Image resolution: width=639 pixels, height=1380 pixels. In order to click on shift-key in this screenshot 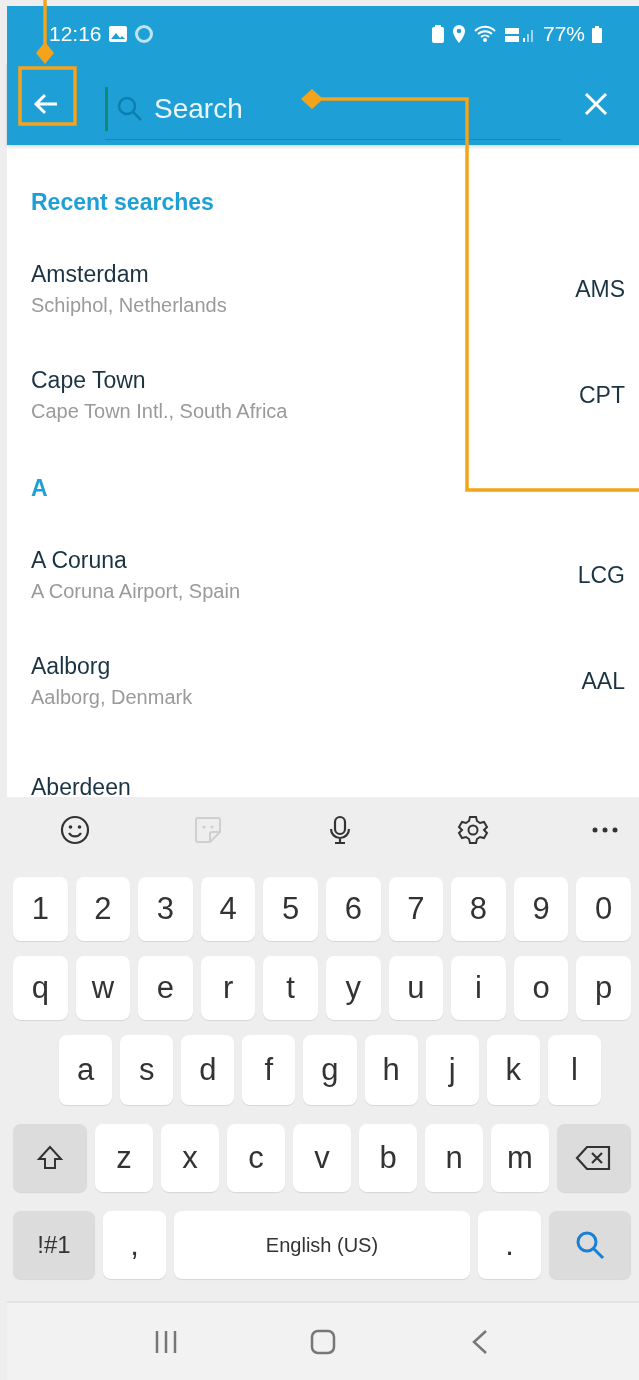, I will do `click(50, 1158)`.